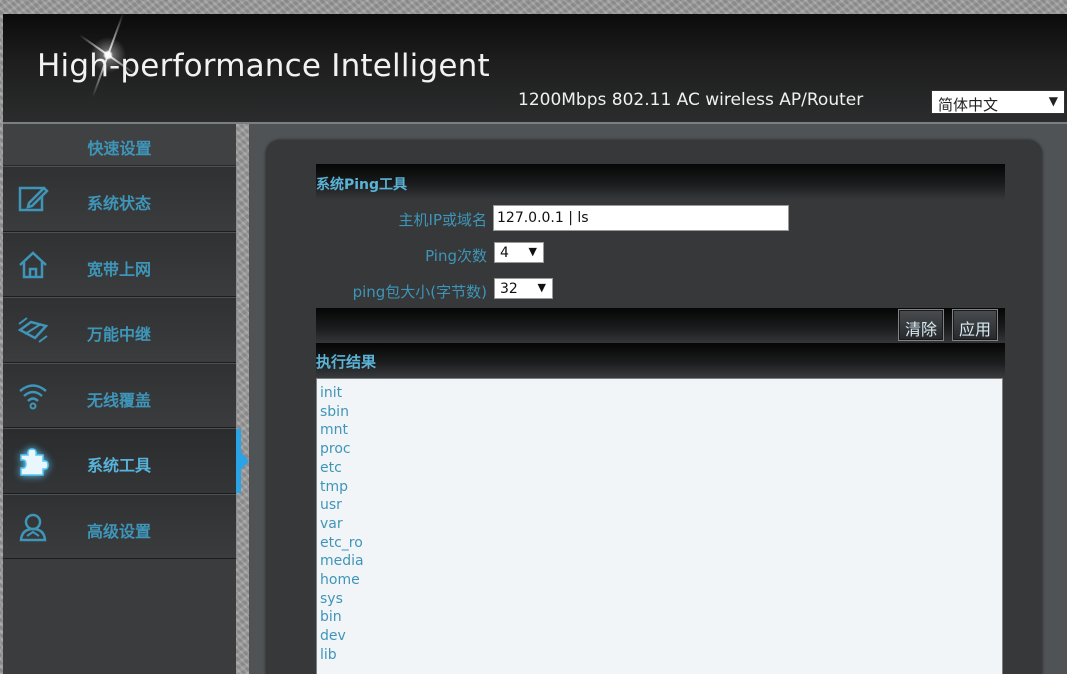 The height and width of the screenshot is (674, 1067). What do you see at coordinates (331, 523) in the screenshot?
I see `result-line: var` at bounding box center [331, 523].